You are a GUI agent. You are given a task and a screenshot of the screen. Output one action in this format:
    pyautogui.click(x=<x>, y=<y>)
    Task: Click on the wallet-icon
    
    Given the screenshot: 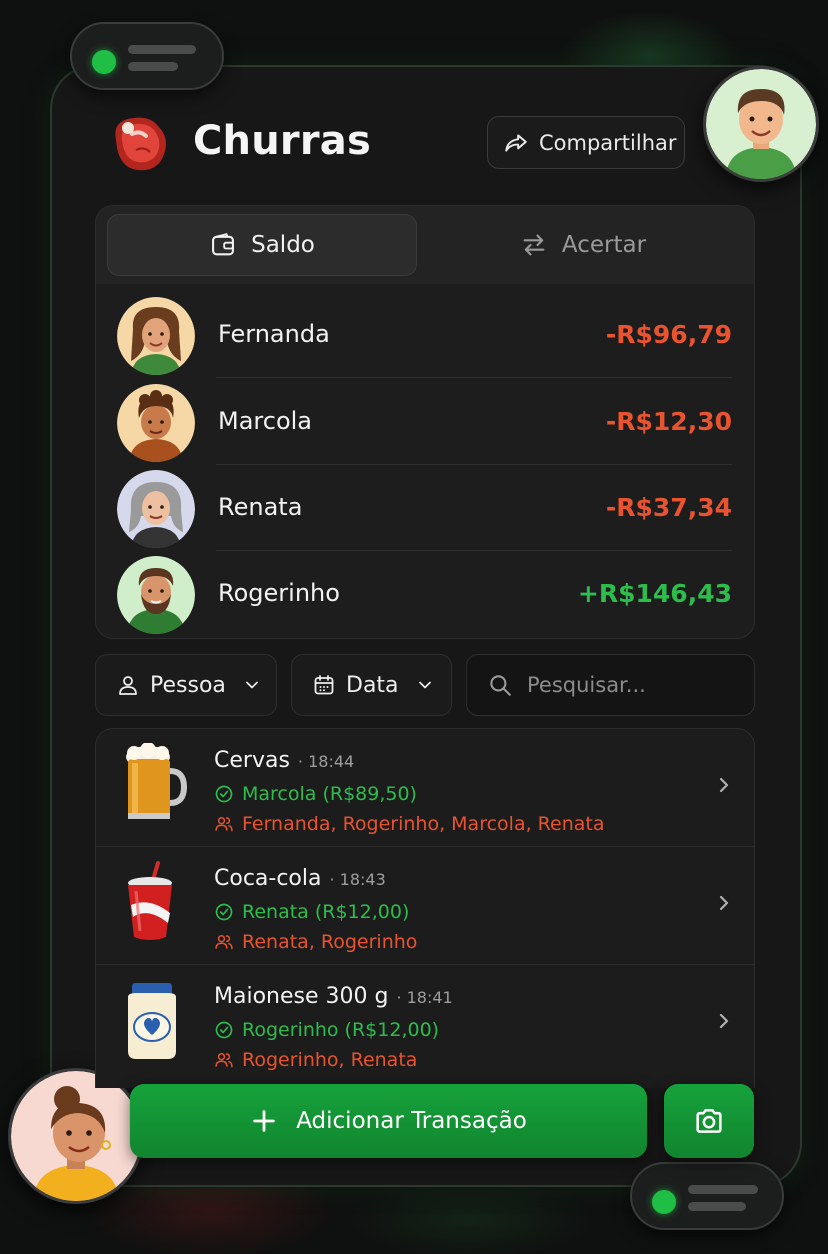 What is the action you would take?
    pyautogui.click(x=223, y=244)
    